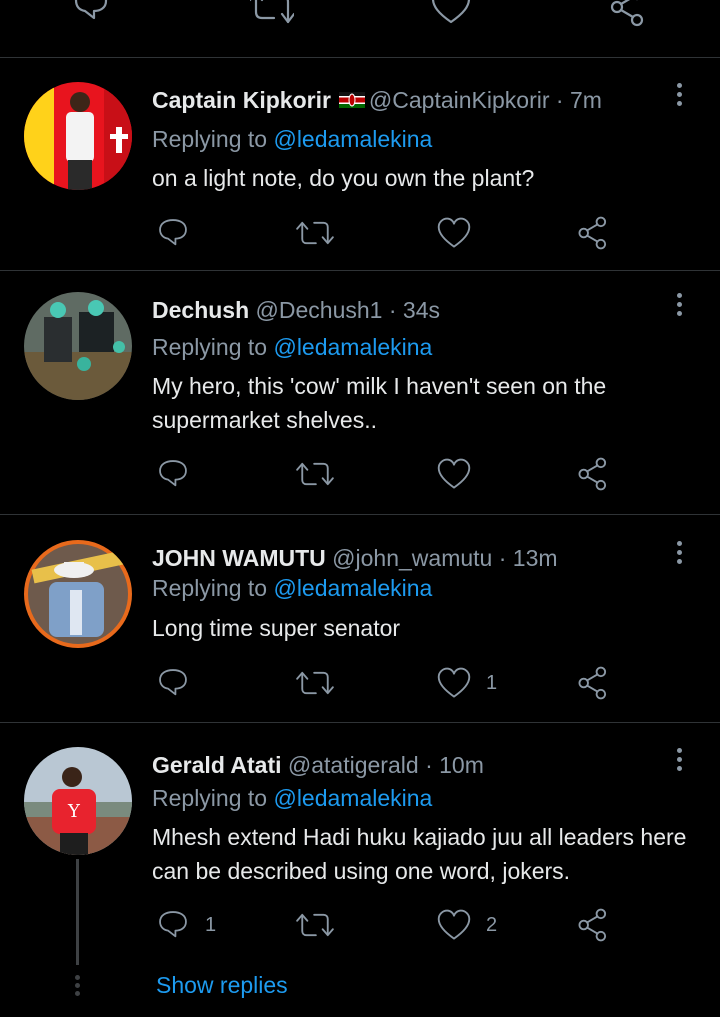 This screenshot has height=1017, width=720. Describe the element at coordinates (319, 310) in the screenshot. I see `user-handle: @Dechush1` at that location.